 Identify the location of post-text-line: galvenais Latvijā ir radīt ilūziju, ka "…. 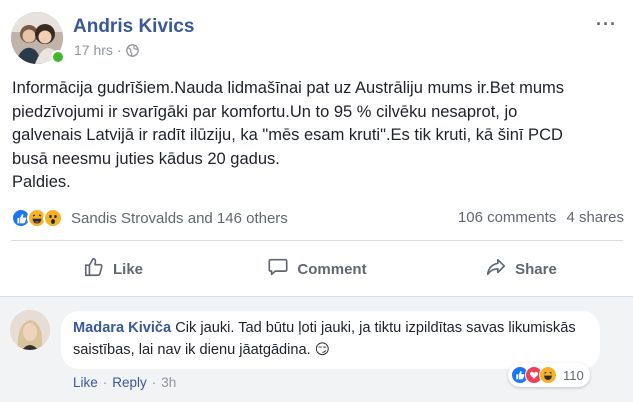
(287, 135).